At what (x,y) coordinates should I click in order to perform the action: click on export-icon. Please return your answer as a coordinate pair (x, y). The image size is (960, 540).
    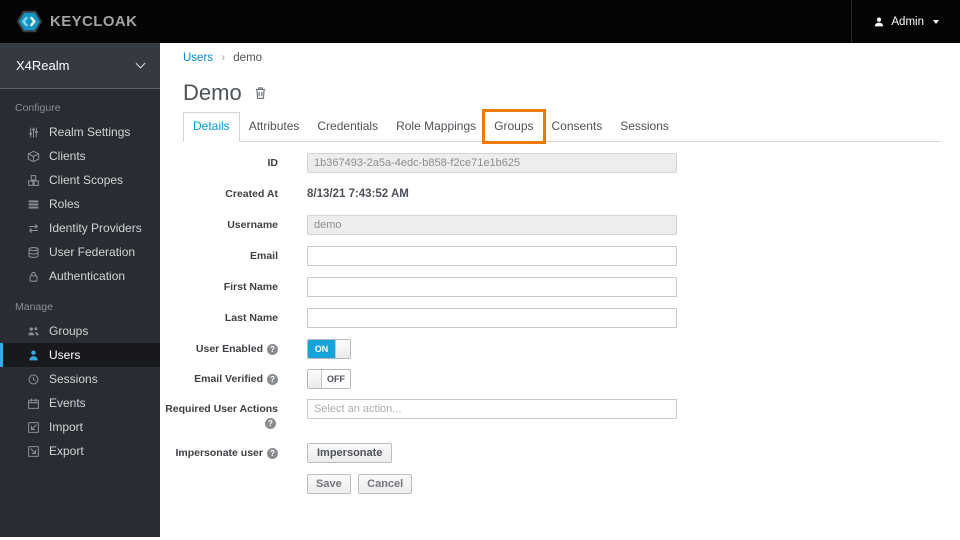
    Looking at the image, I should click on (33, 451).